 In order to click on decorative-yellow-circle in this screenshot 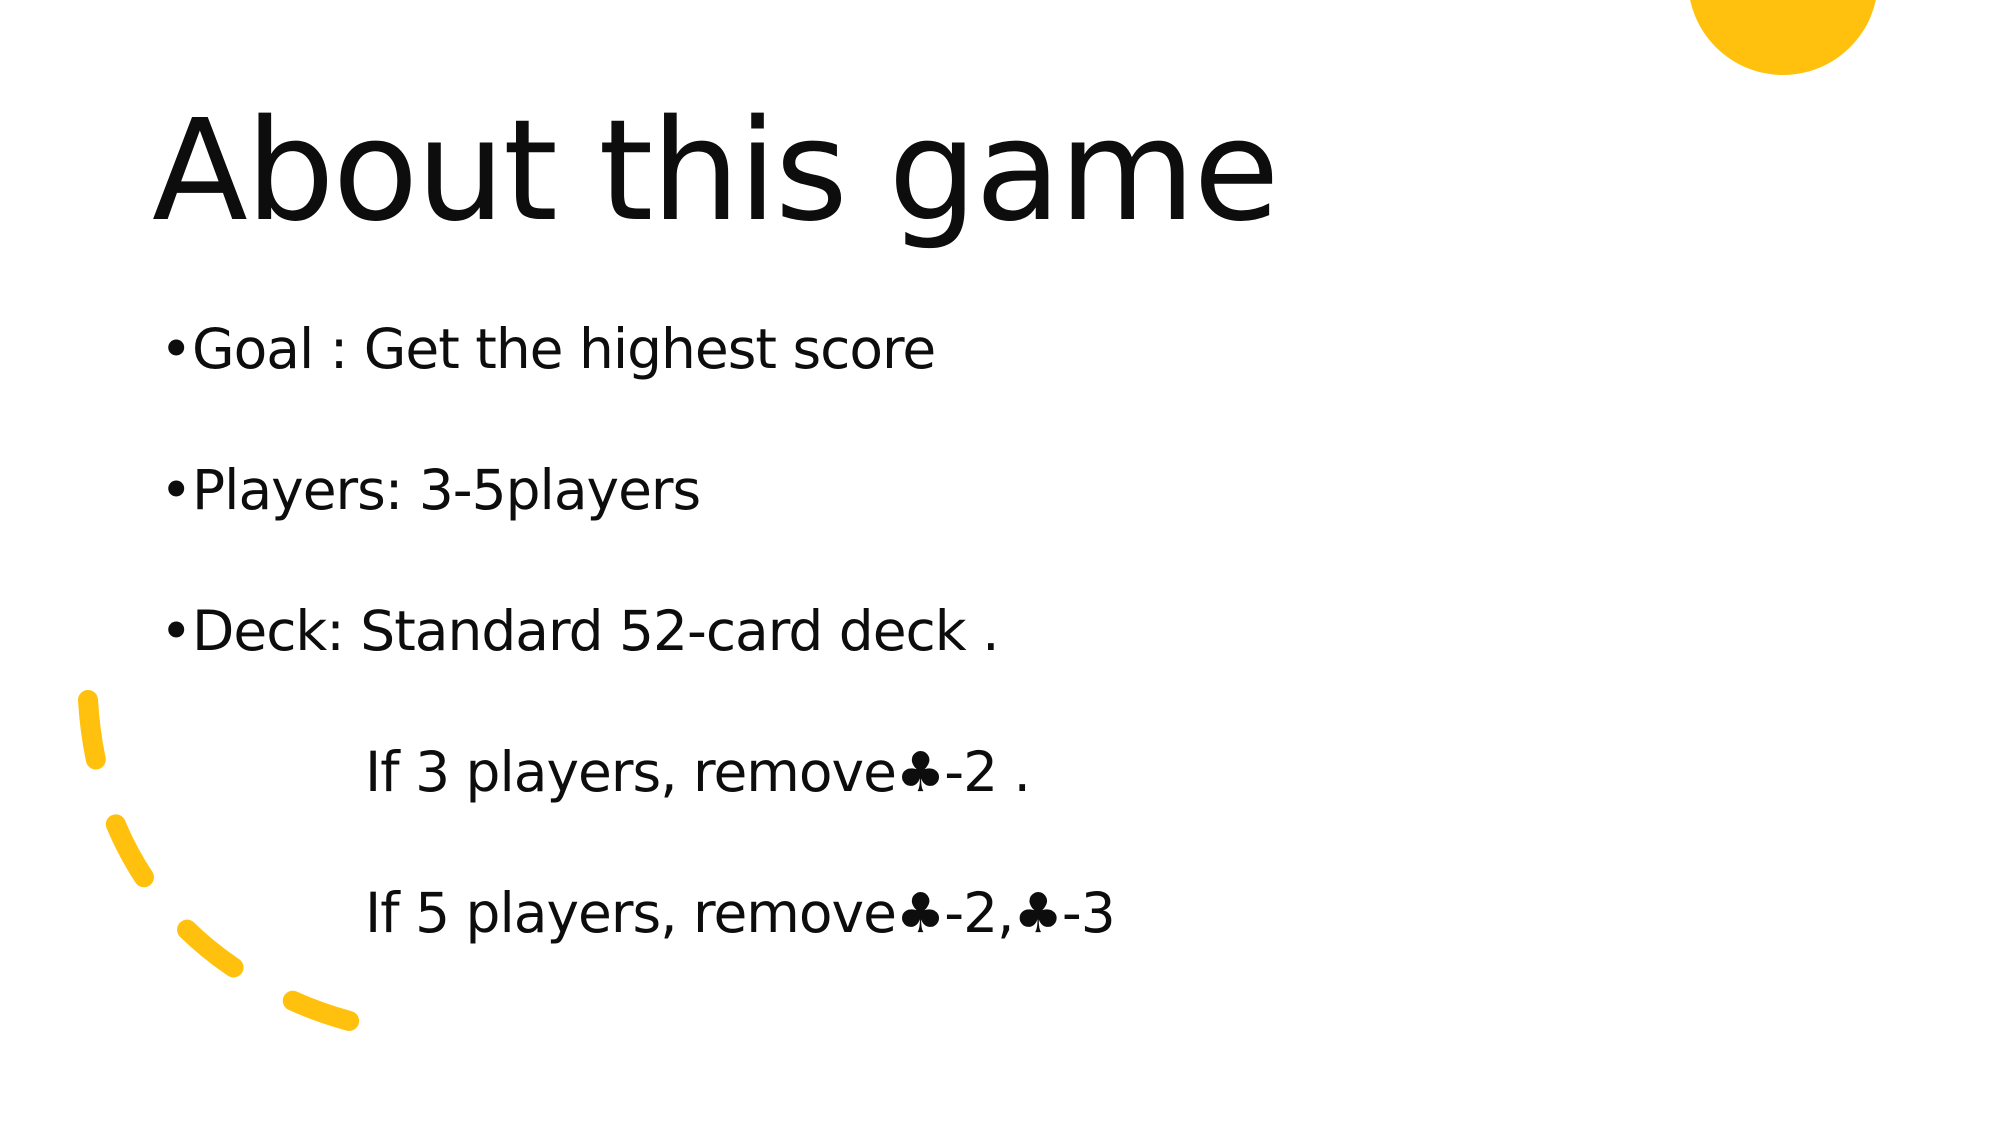, I will do `click(1783, 37)`.